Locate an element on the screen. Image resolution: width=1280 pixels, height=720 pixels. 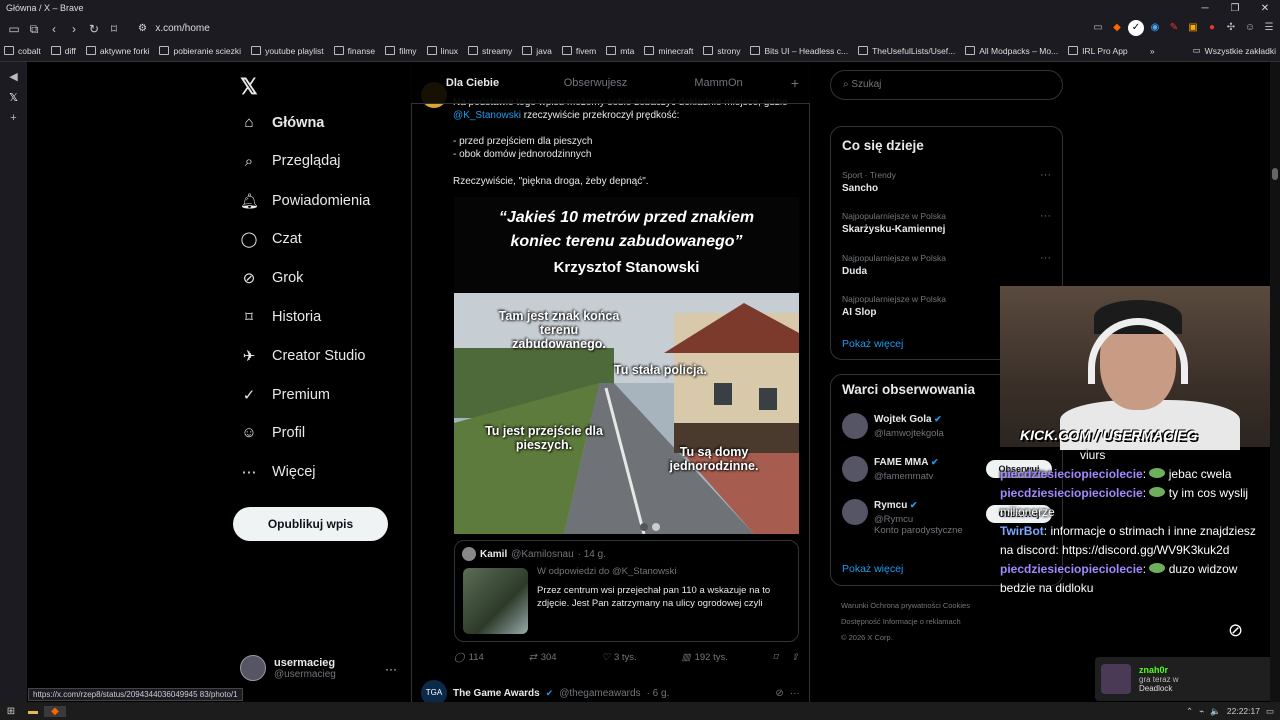
minimize-icon: ─ is located at coordinates (1205, 9).